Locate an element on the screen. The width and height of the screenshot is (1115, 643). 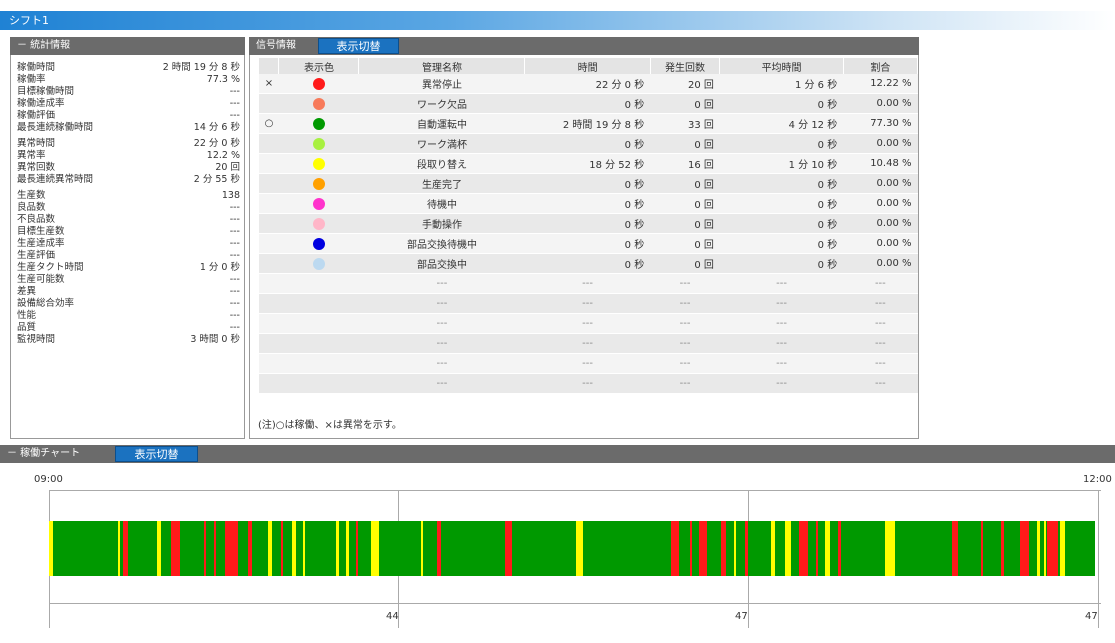
column-header-color: 表示色 is located at coordinates (319, 66).